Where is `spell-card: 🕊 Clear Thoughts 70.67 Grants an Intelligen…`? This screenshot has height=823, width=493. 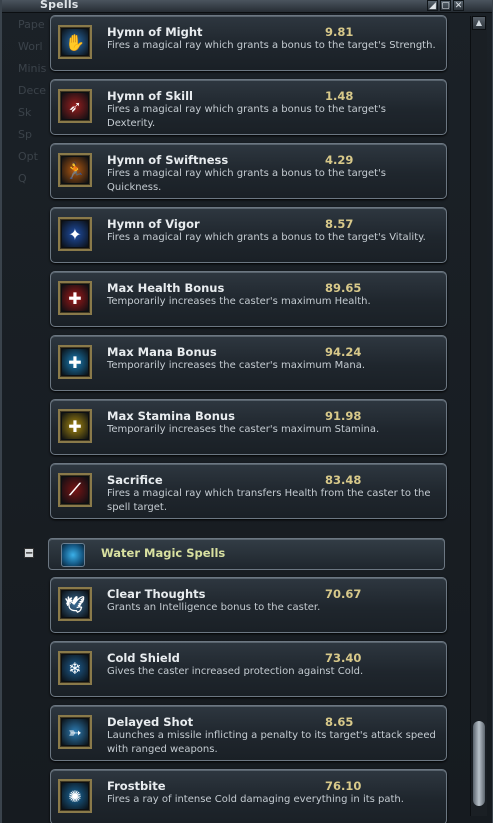 spell-card: 🕊 Clear Thoughts 70.67 Grants an Intelligen… is located at coordinates (248, 605).